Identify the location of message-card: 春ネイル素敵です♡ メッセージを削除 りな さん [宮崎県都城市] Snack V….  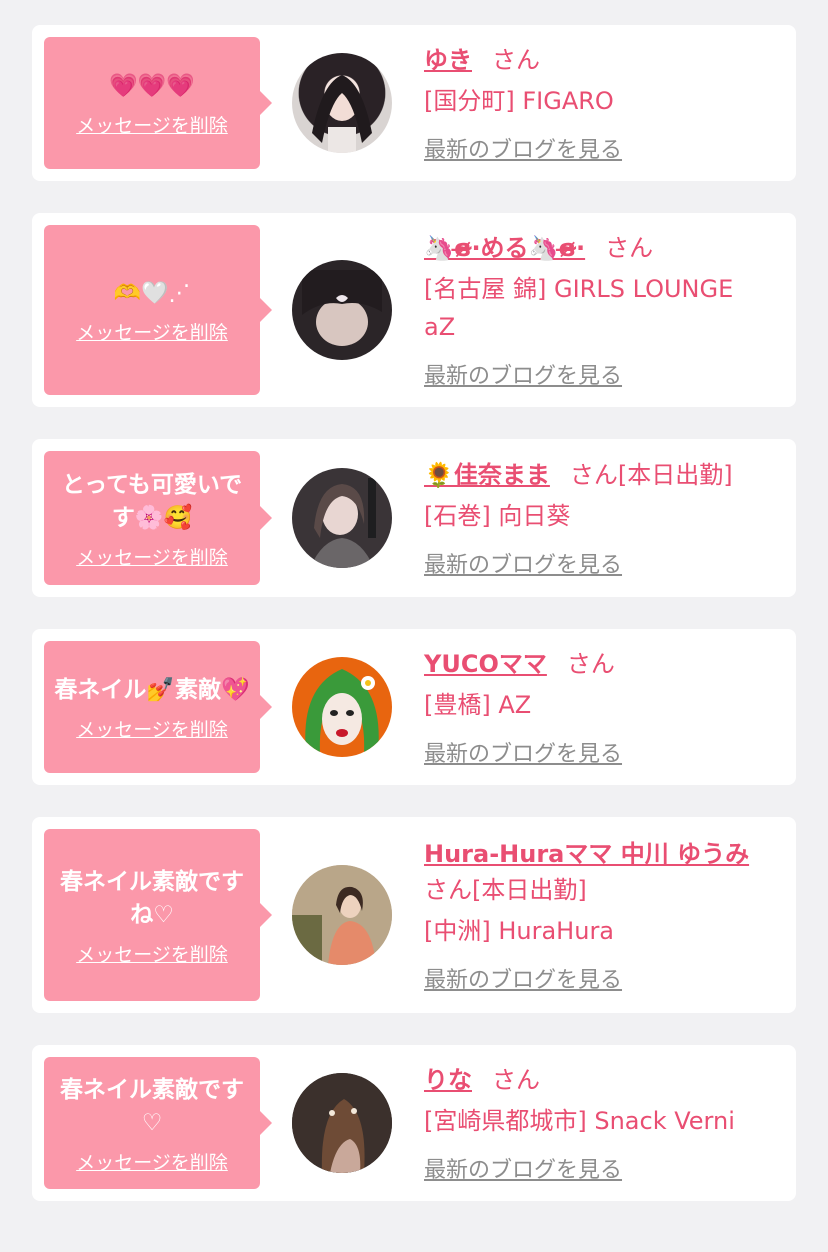
(414, 1123).